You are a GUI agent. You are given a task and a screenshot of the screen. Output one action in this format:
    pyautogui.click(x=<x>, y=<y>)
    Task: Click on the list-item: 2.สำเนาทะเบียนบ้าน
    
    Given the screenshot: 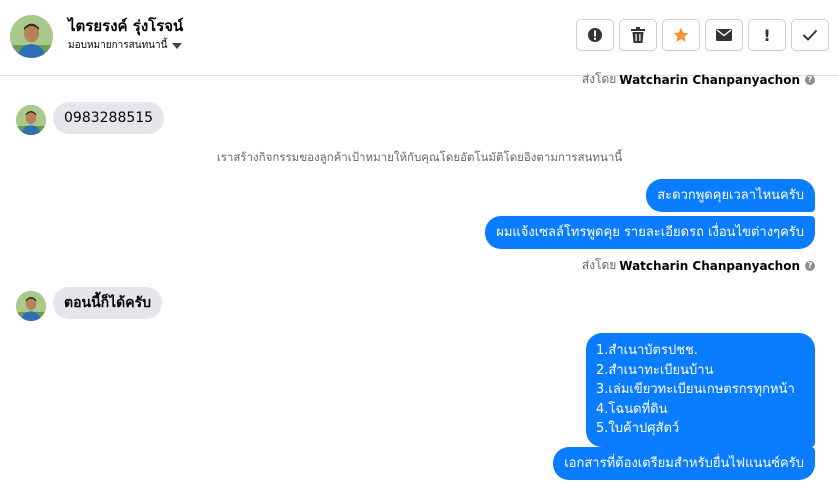 What is the action you would take?
    pyautogui.click(x=655, y=370)
    